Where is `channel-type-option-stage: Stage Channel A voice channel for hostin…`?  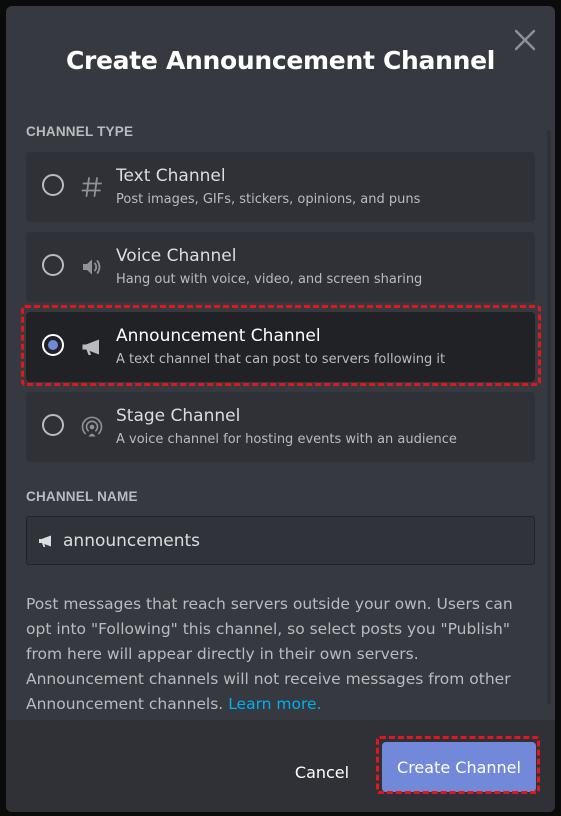 channel-type-option-stage: Stage Channel A voice channel for hostin… is located at coordinates (280, 427).